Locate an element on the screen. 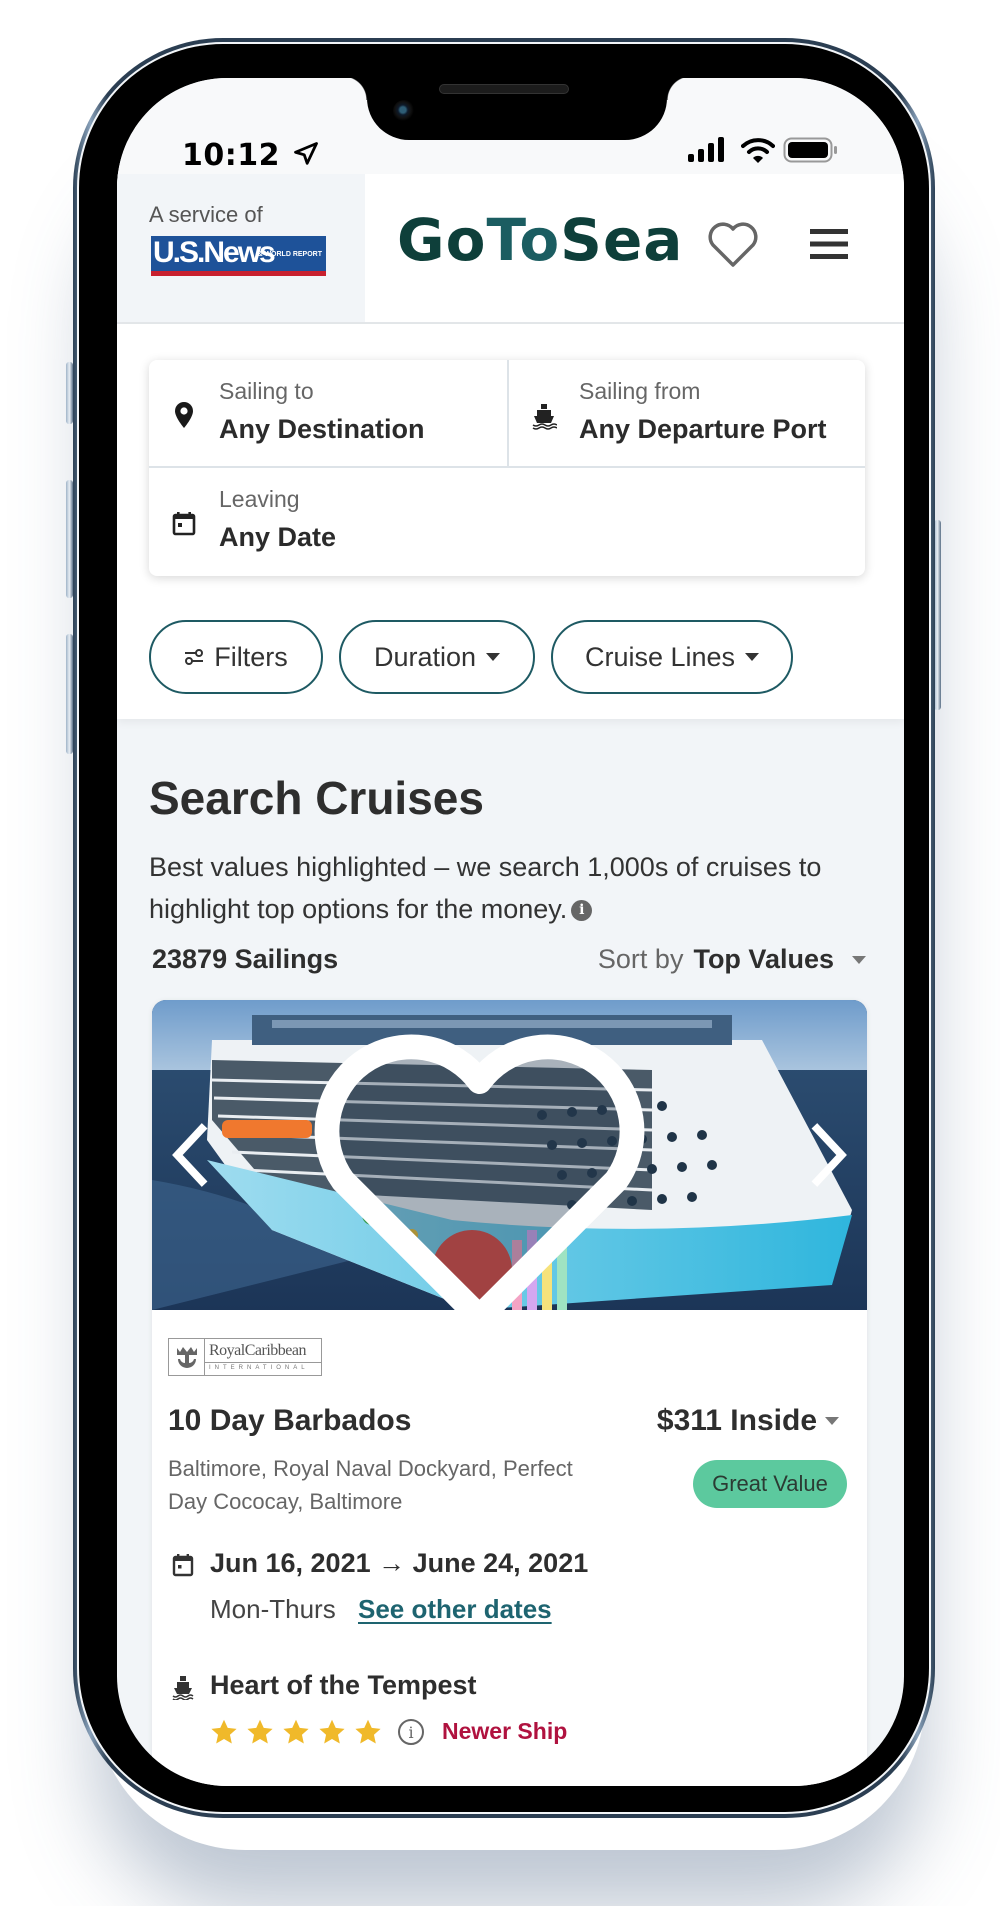 This screenshot has width=1000, height=1906. map-pin-icon is located at coordinates (184, 415).